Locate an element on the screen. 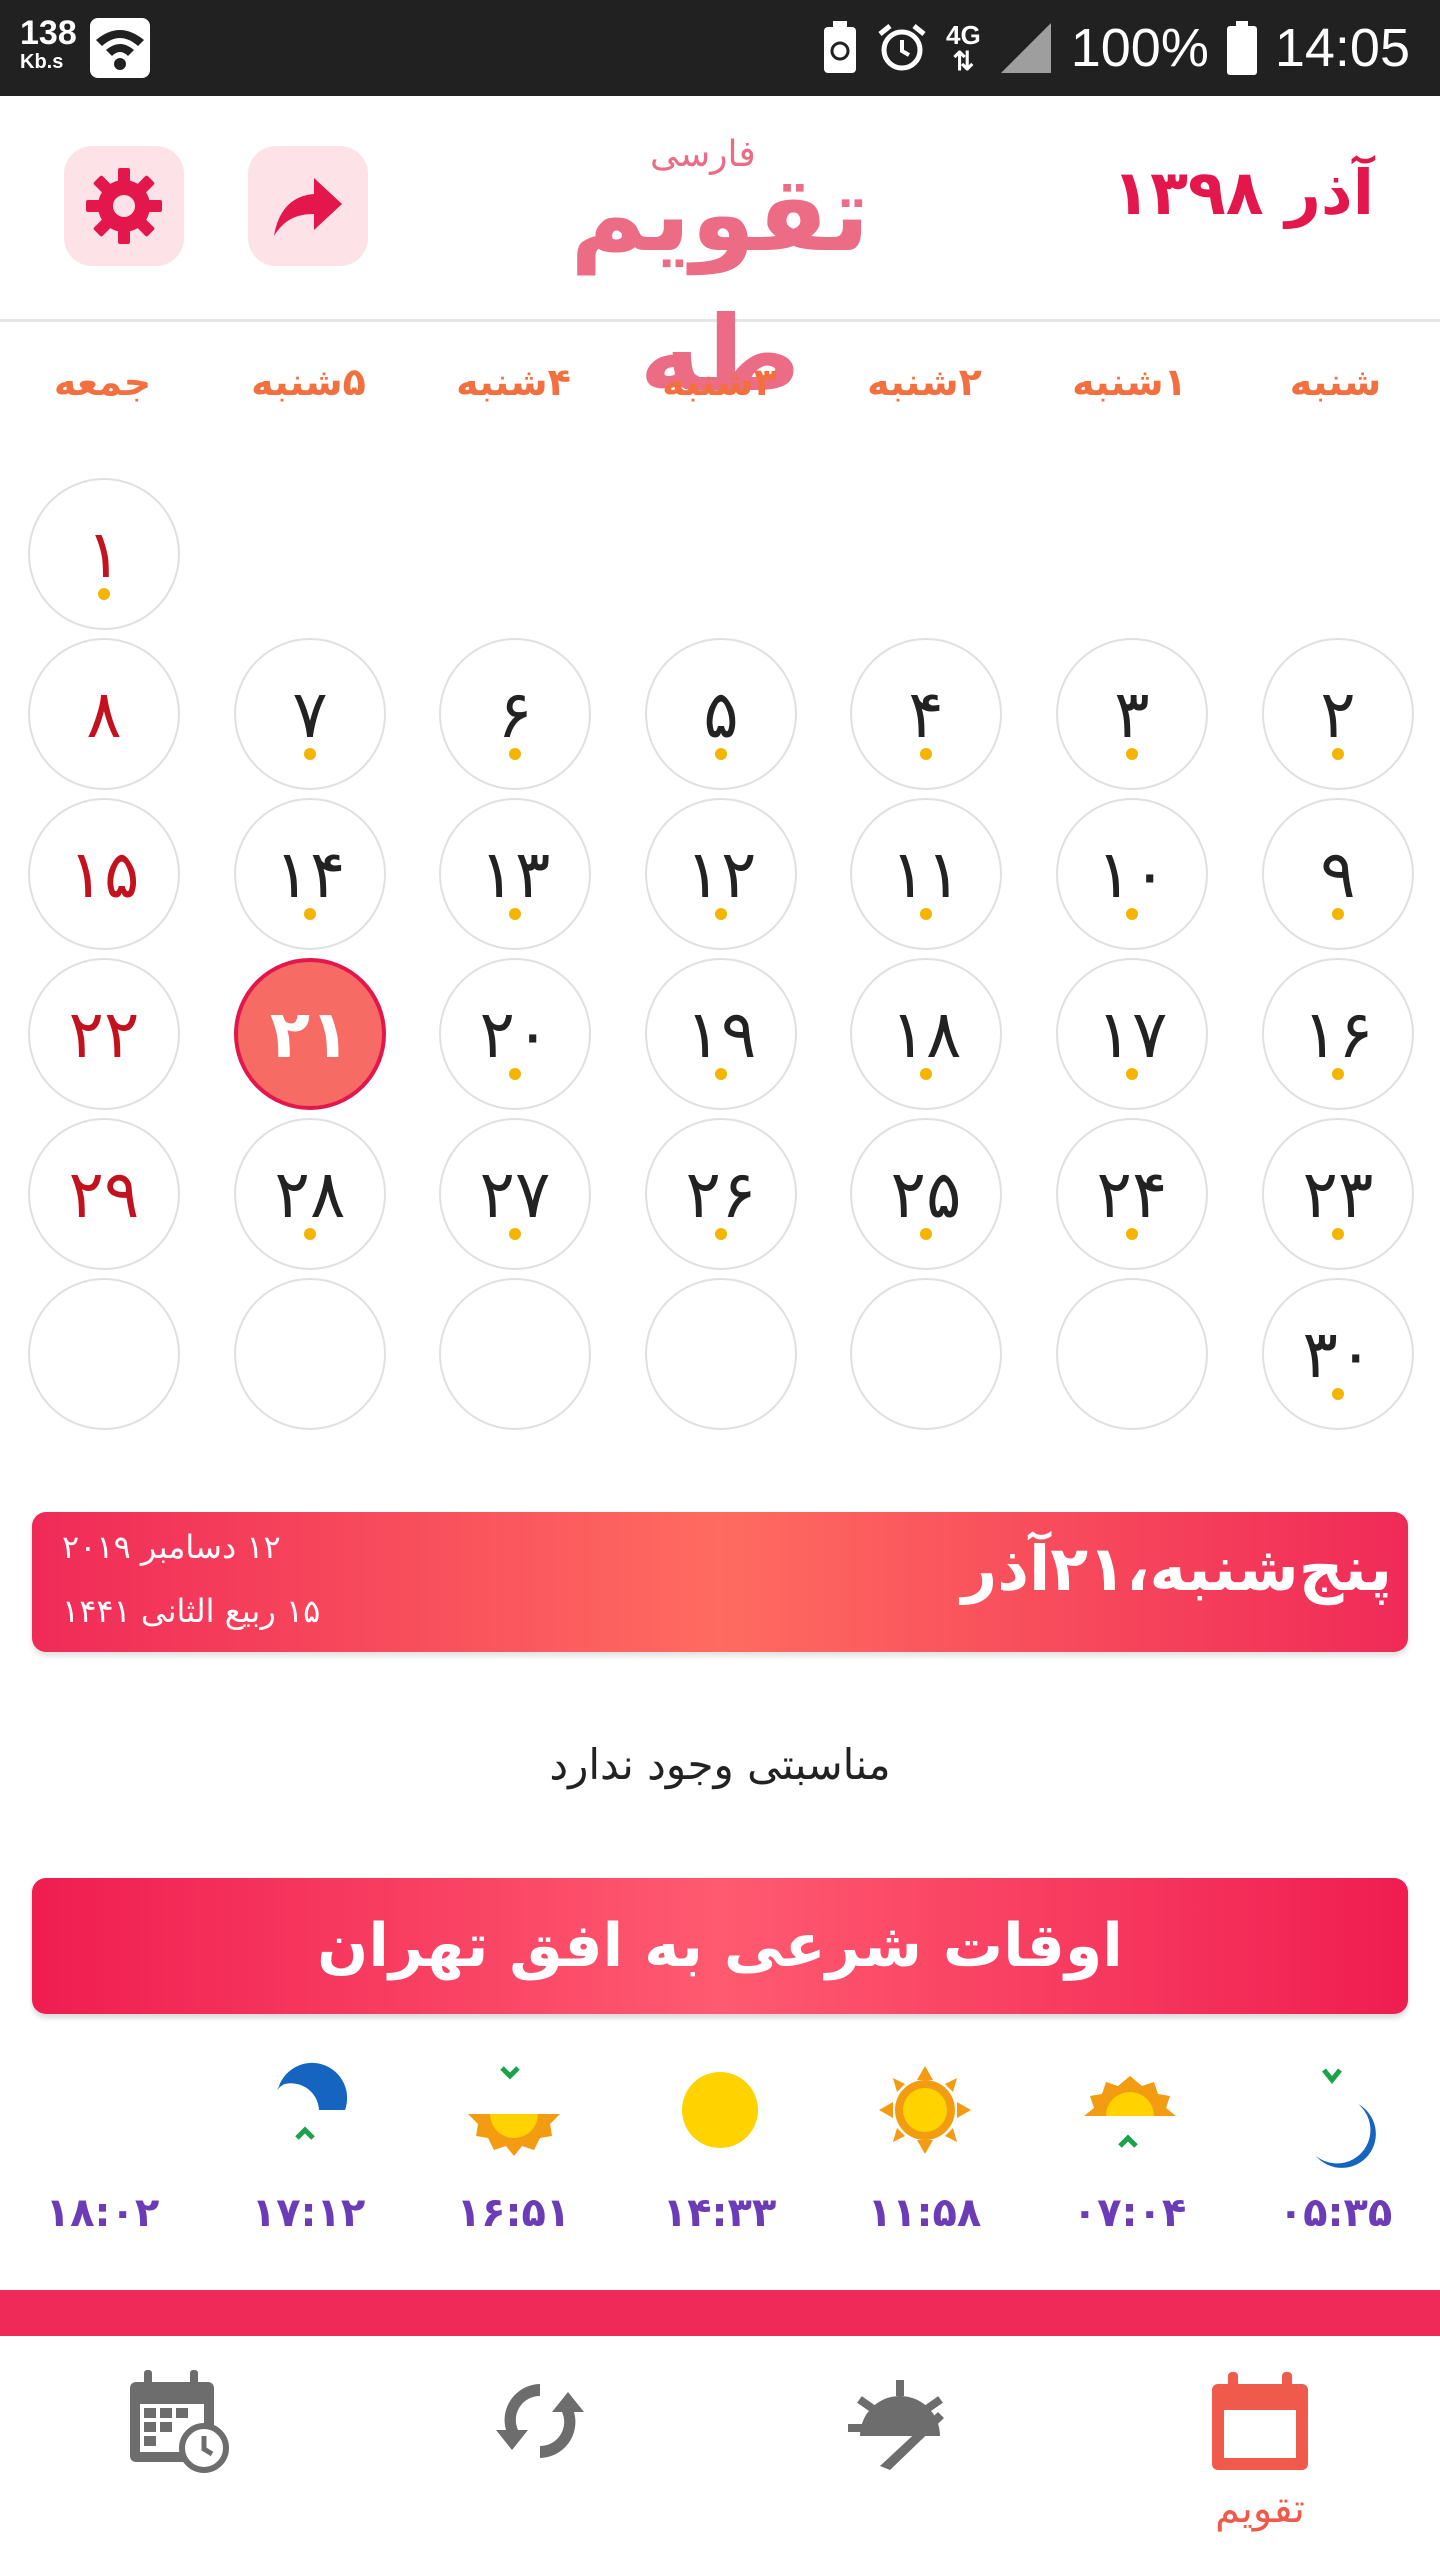 Image resolution: width=1440 pixels, height=2560 pixels. nav-calendar: تقویم is located at coordinates (1260, 2448).